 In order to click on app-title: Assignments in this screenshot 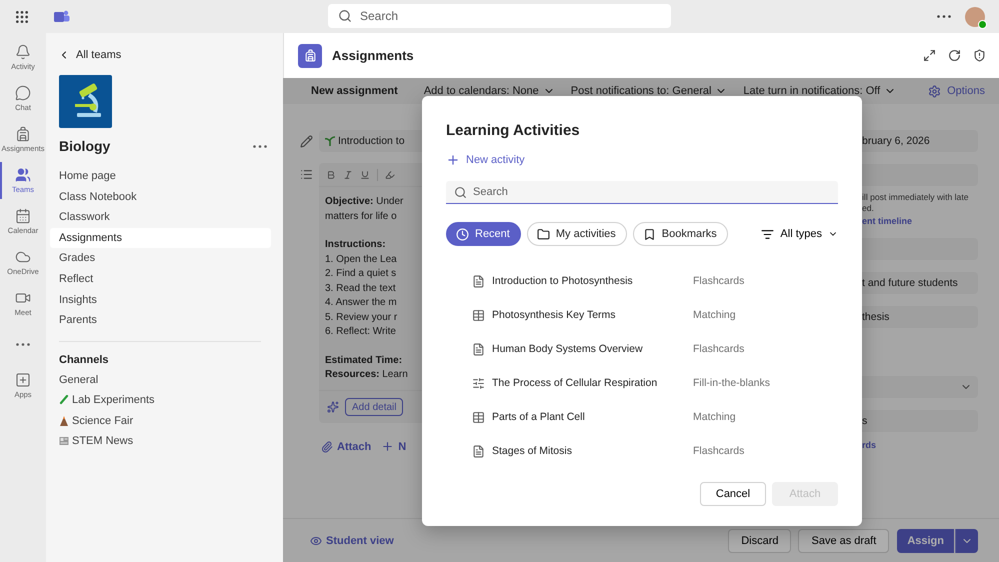, I will do `click(373, 55)`.